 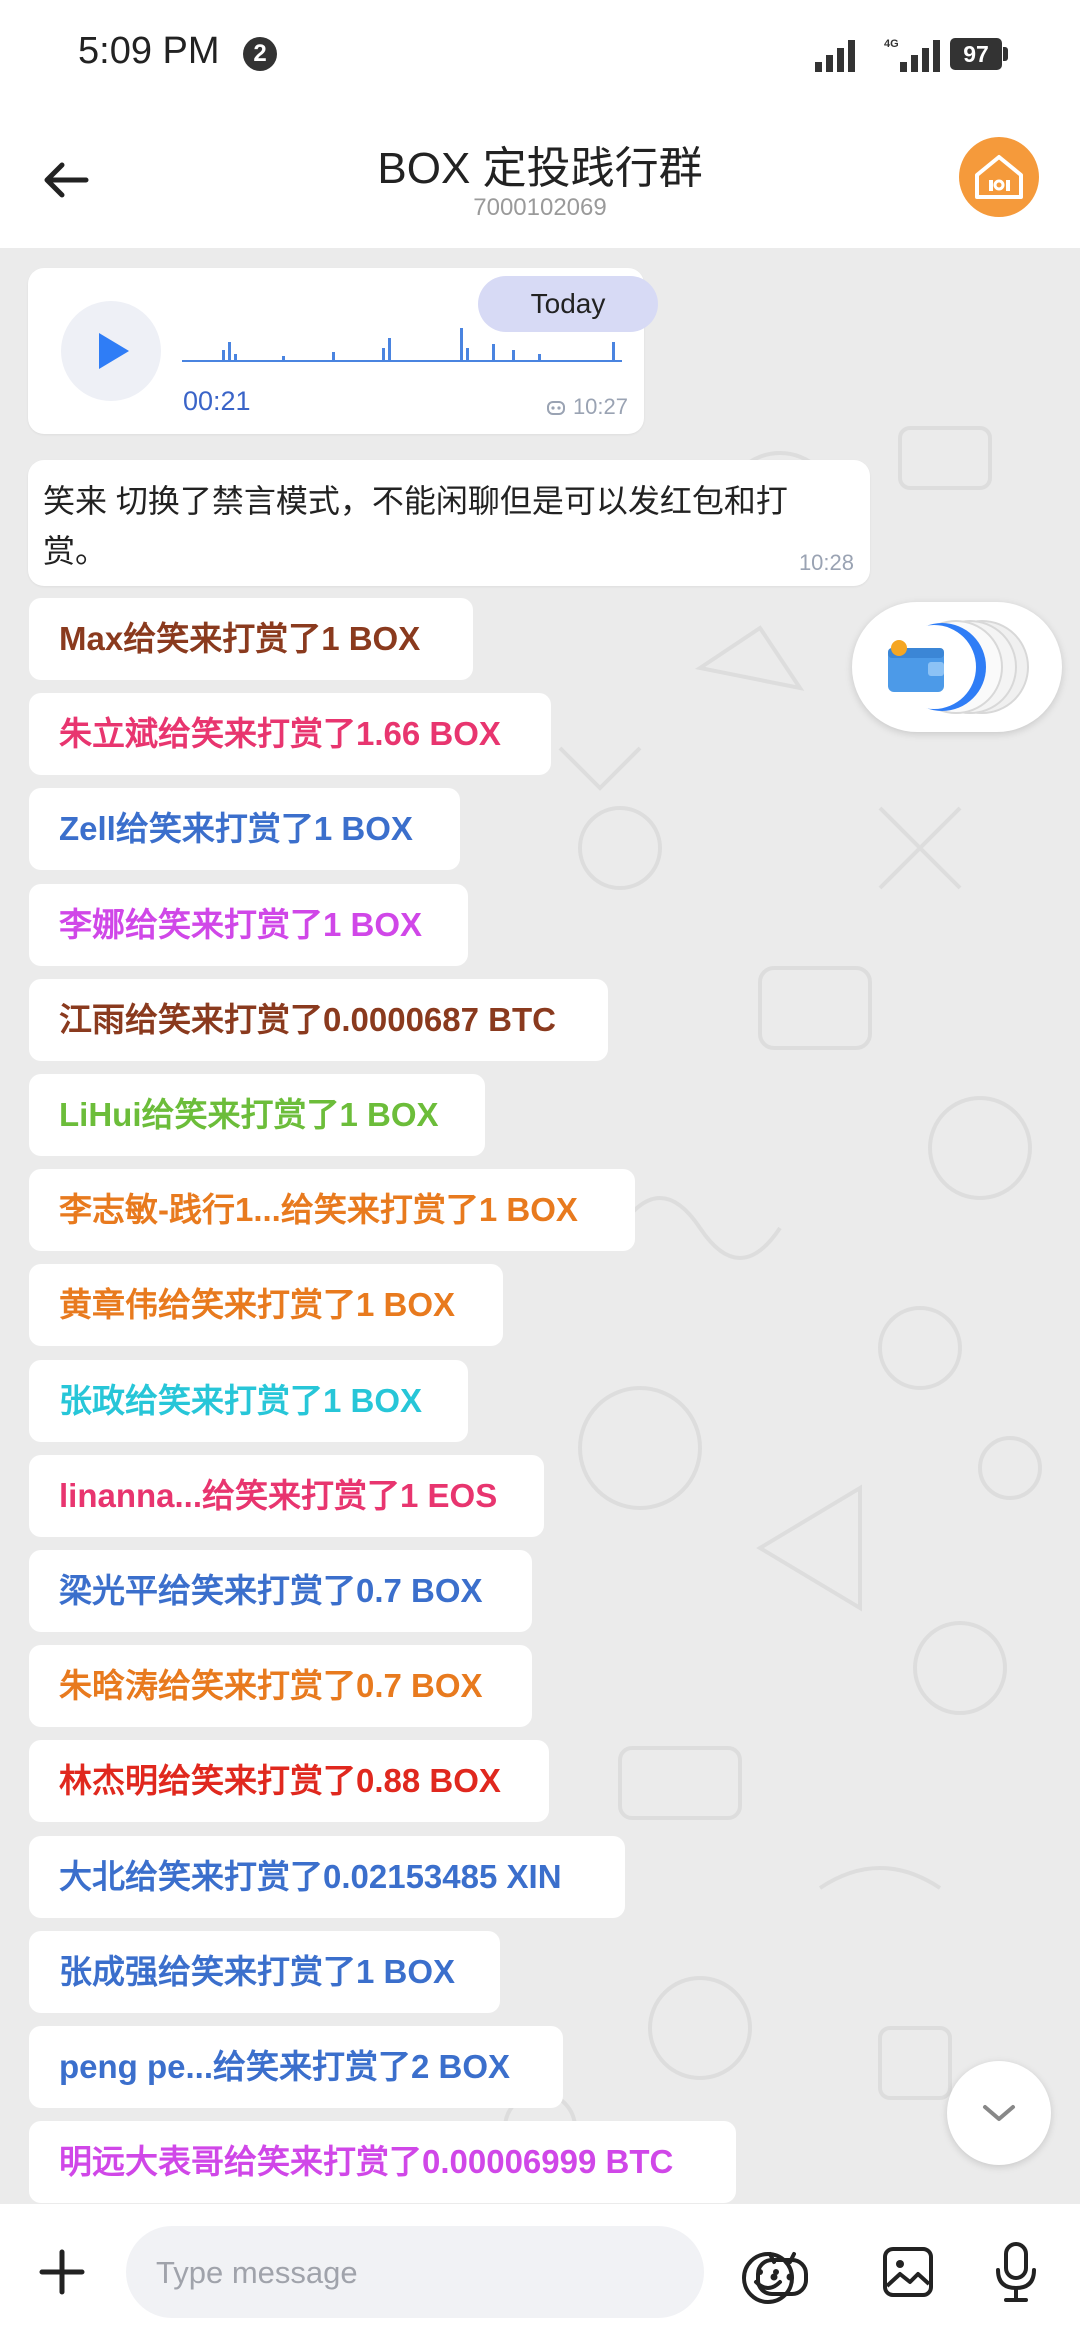 I want to click on reward-message-text: 林杰明给笑来打赏了0.88 BOX, so click(x=280, y=1781).